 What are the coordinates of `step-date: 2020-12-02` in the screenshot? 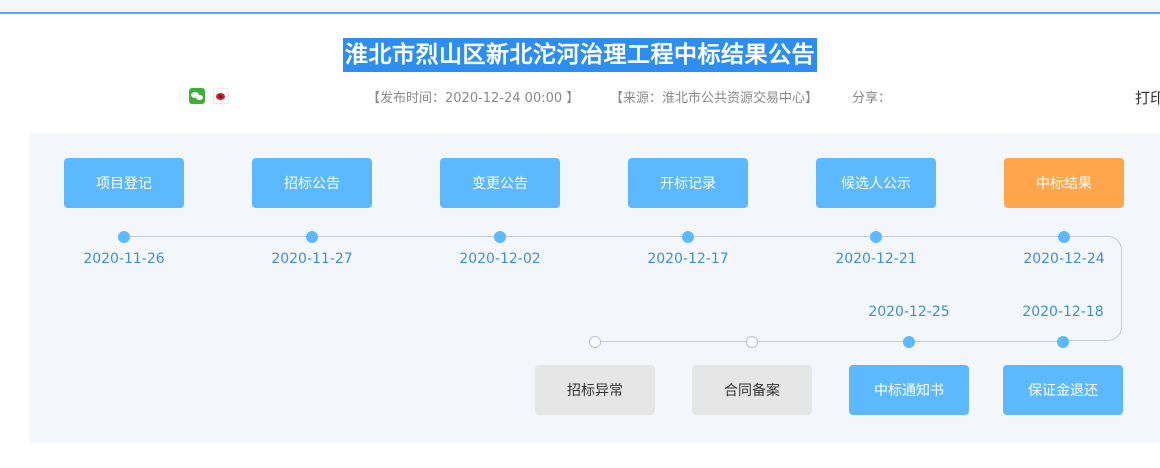 It's located at (500, 259).